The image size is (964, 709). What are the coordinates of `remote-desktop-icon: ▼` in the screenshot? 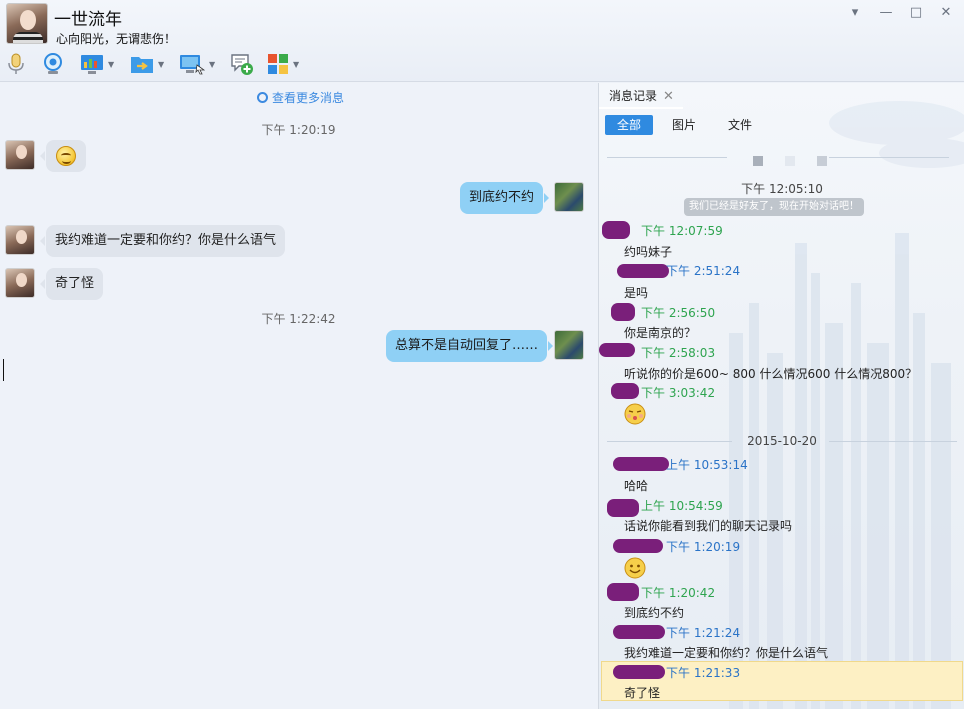 It's located at (197, 64).